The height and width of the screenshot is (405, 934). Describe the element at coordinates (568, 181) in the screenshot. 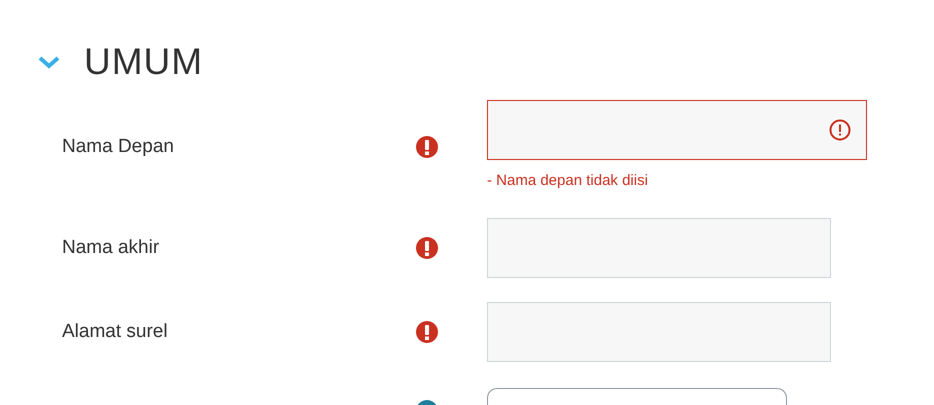

I see `error-message: - Nama depan tidak diisi` at that location.